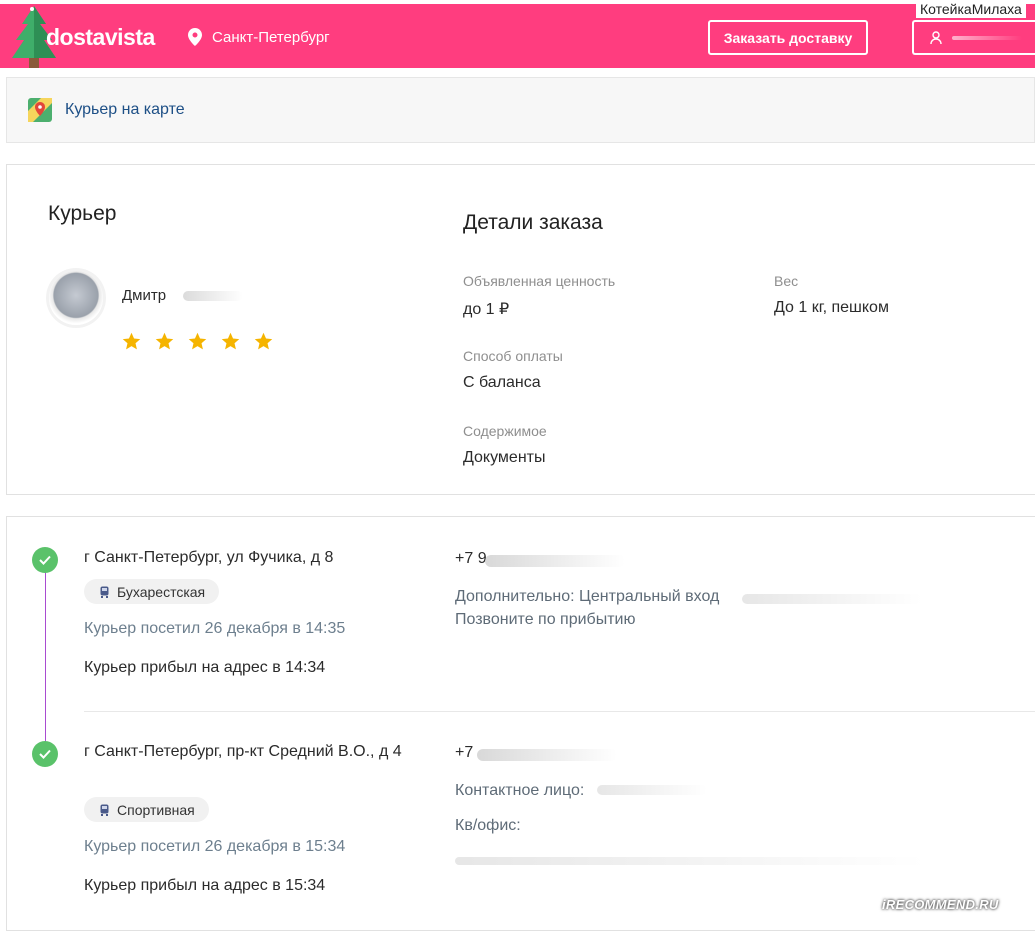  What do you see at coordinates (520, 110) in the screenshot?
I see `courier-on-map-link: Курьер на карте` at bounding box center [520, 110].